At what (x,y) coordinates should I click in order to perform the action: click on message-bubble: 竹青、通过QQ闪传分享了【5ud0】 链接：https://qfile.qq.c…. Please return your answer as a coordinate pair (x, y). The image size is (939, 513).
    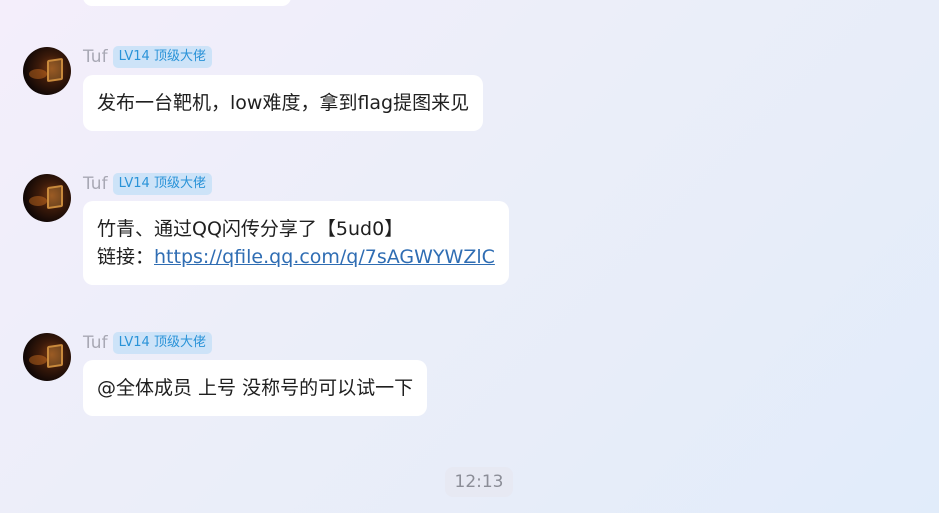
    Looking at the image, I should click on (296, 243).